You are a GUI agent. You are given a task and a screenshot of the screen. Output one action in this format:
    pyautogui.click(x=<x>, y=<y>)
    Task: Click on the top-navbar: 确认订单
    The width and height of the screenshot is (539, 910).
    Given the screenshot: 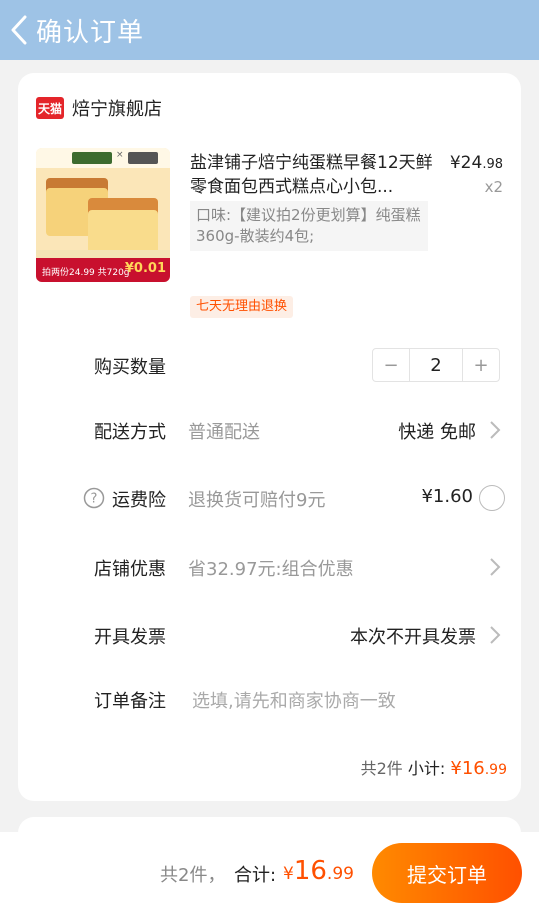 What is the action you would take?
    pyautogui.click(x=269, y=30)
    